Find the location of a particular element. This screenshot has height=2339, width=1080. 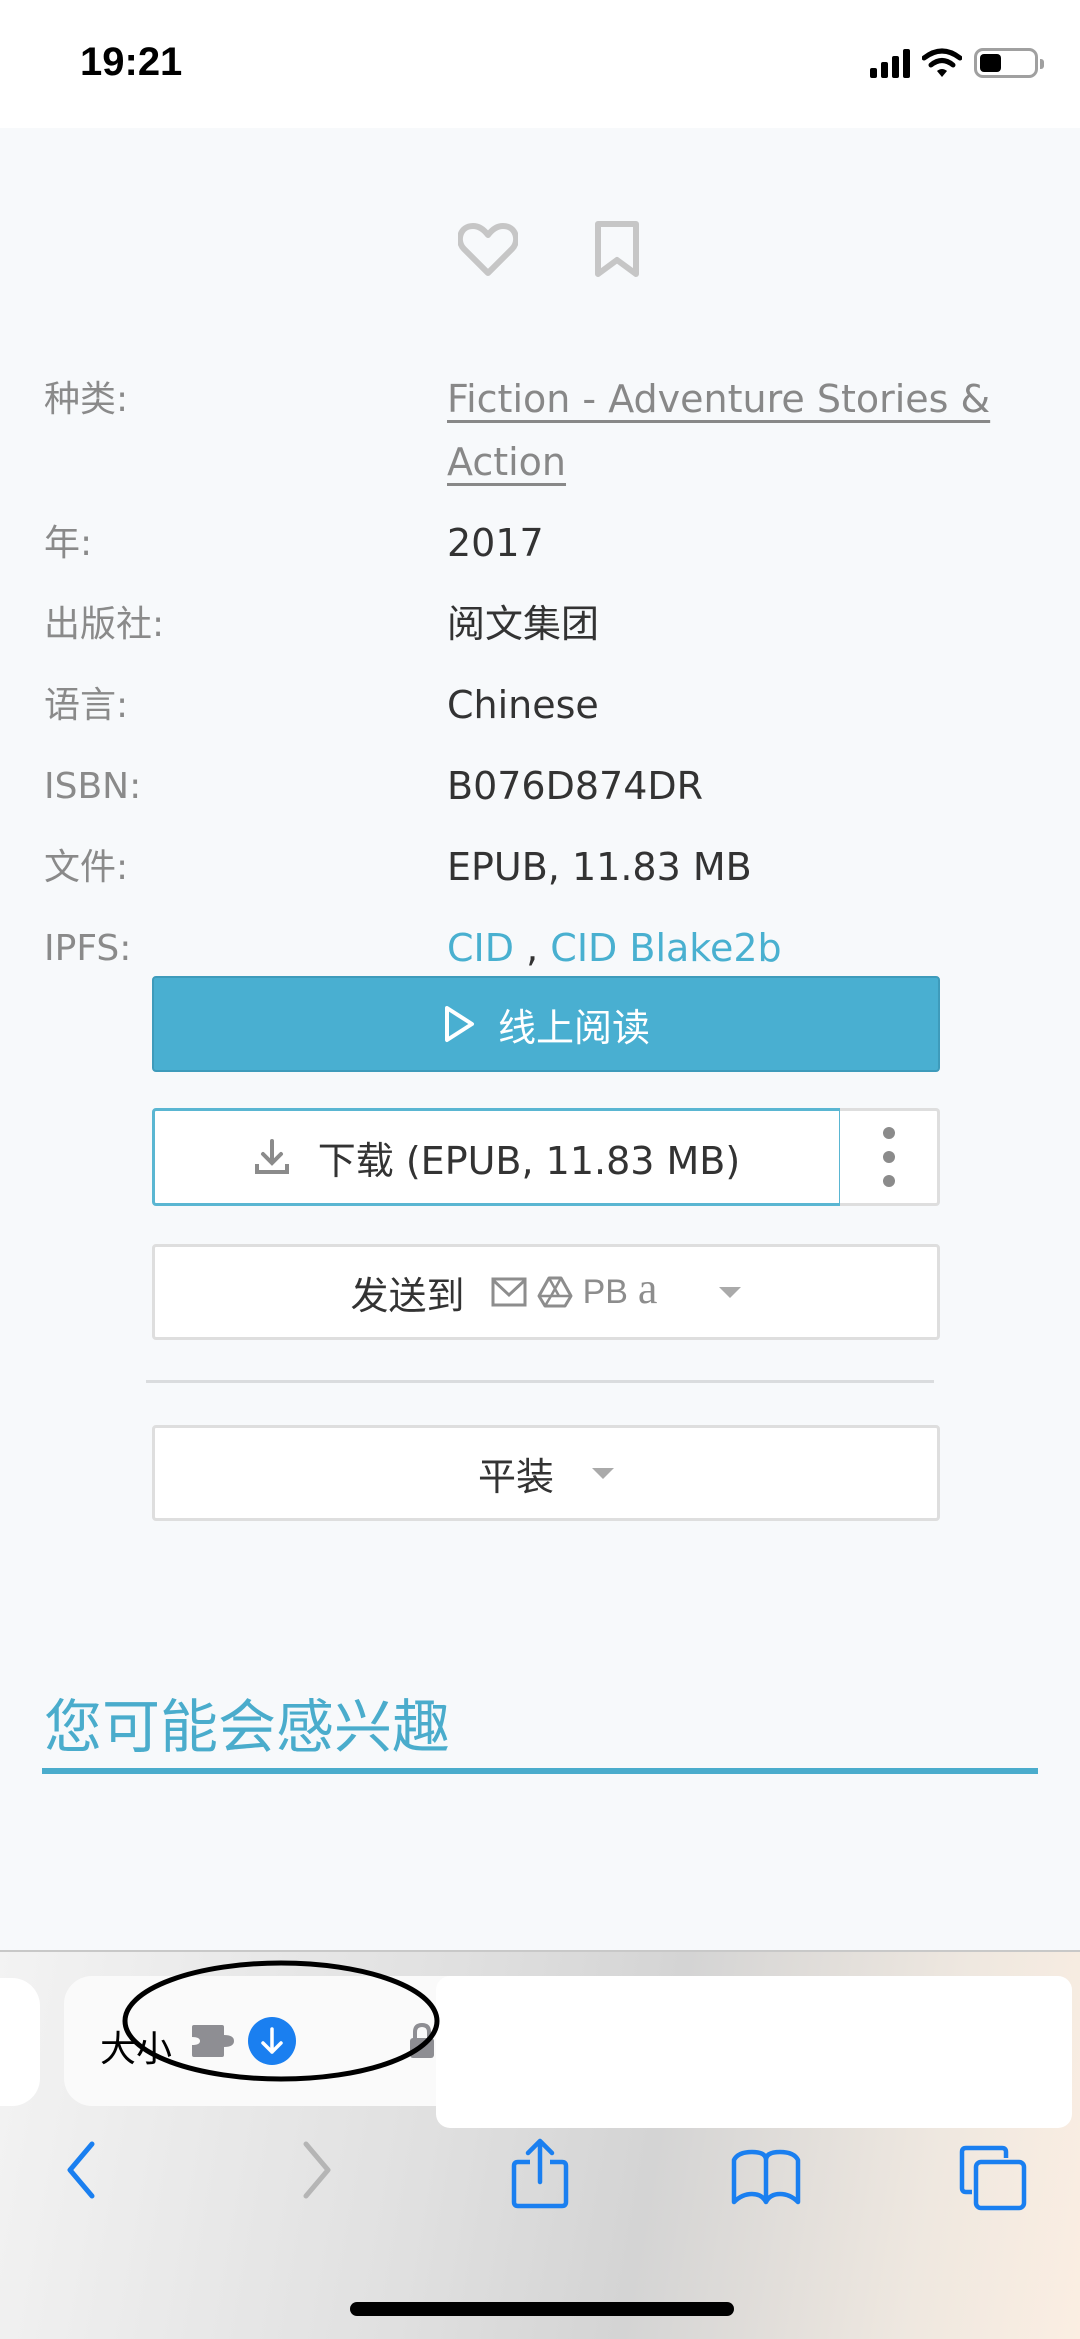

send-to-dropdown: 发送到 PB a is located at coordinates (546, 1292).